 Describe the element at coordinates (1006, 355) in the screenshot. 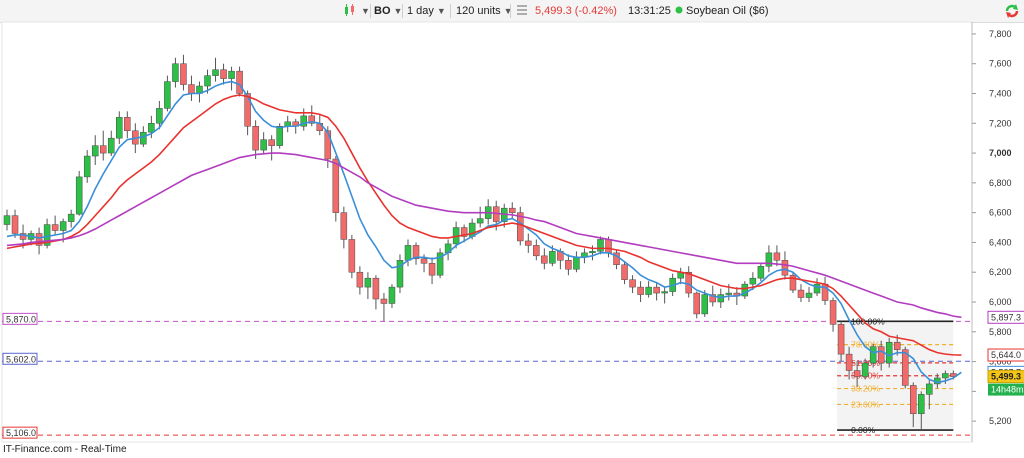

I see `price-tag-label: 5,644.0` at that location.